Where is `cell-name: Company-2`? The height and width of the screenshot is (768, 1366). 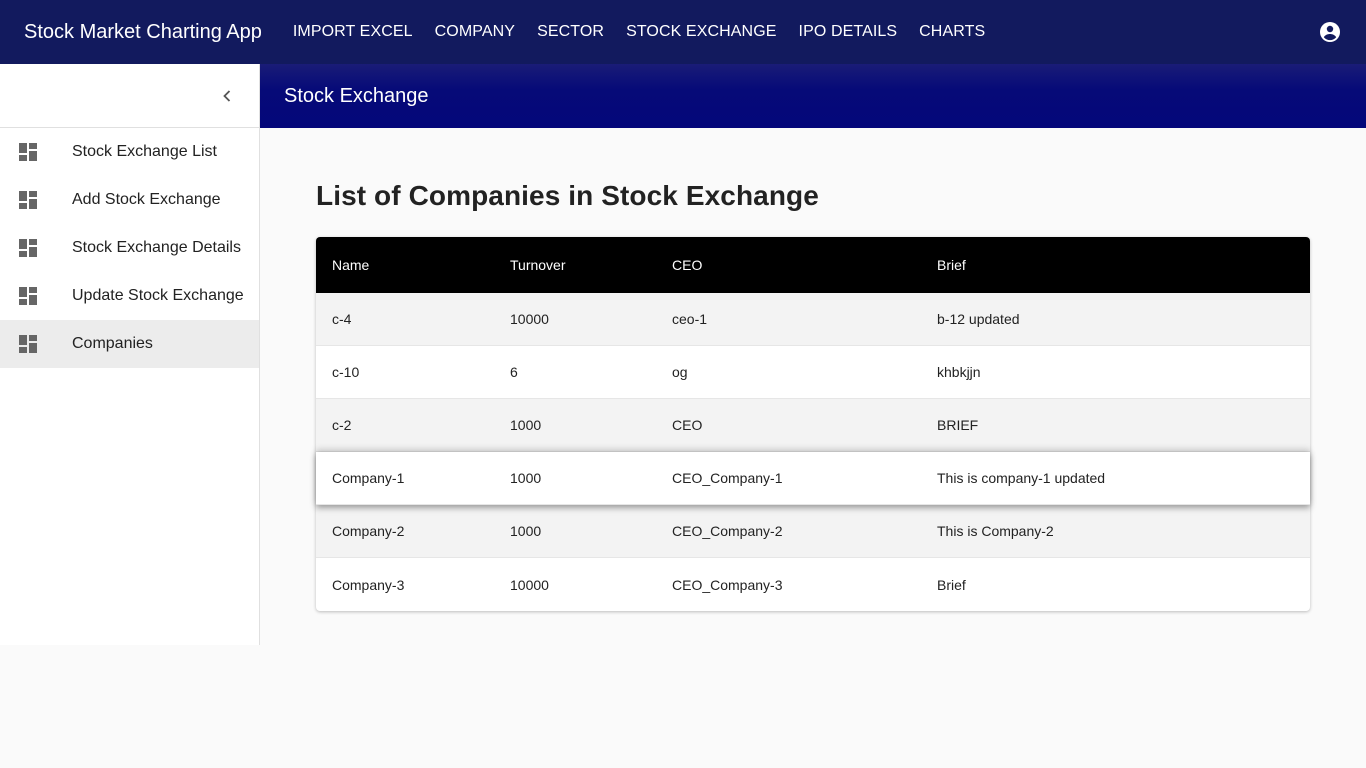 cell-name: Company-2 is located at coordinates (368, 531).